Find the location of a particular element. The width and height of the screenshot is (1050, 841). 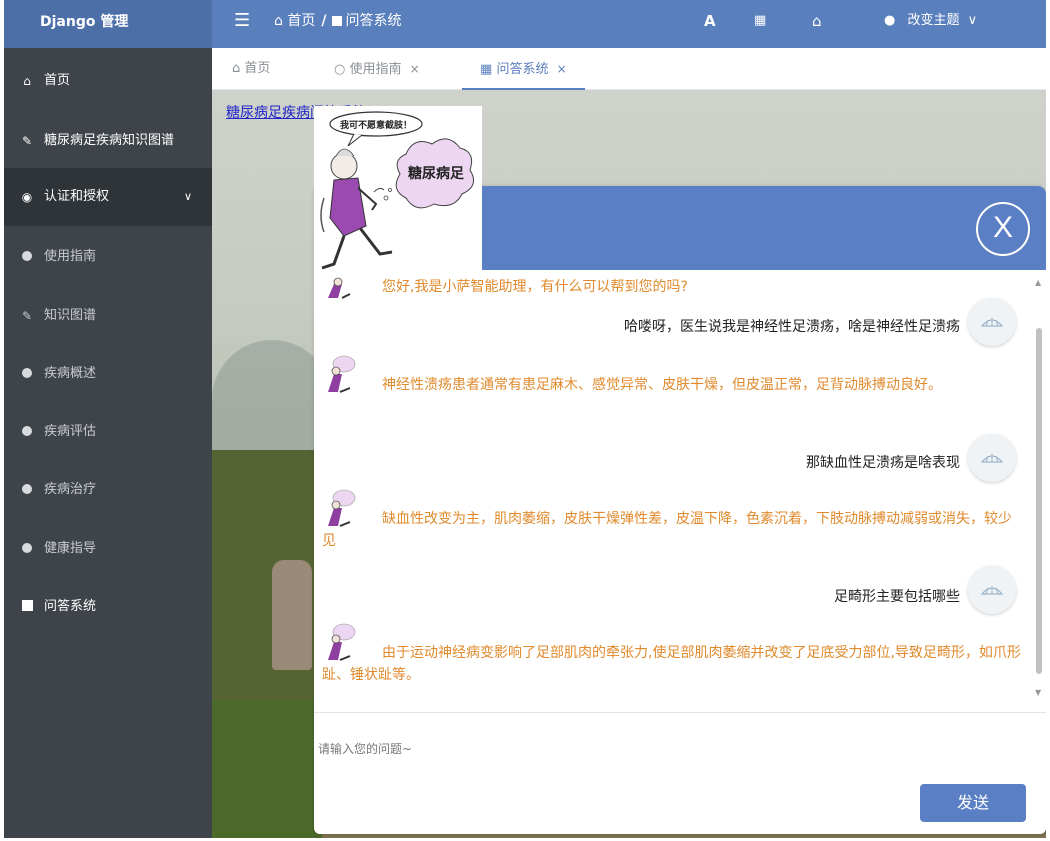

sidebar-item-label: 知识图谱 is located at coordinates (70, 315).